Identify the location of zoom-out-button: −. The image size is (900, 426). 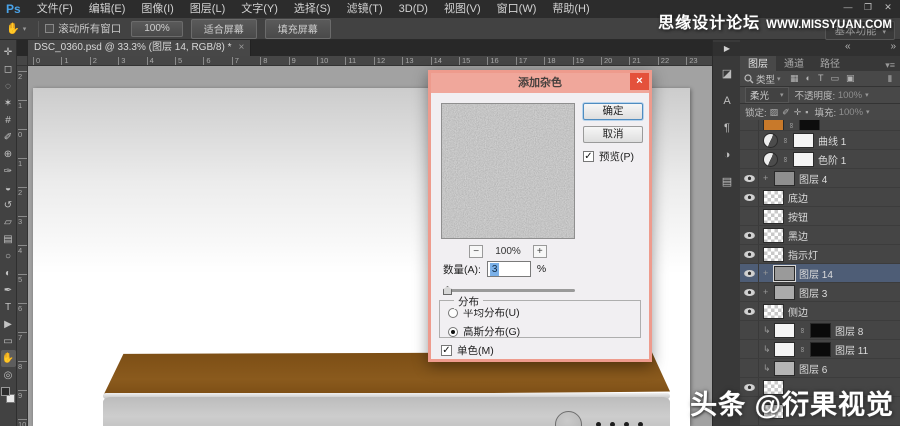
(476, 251).